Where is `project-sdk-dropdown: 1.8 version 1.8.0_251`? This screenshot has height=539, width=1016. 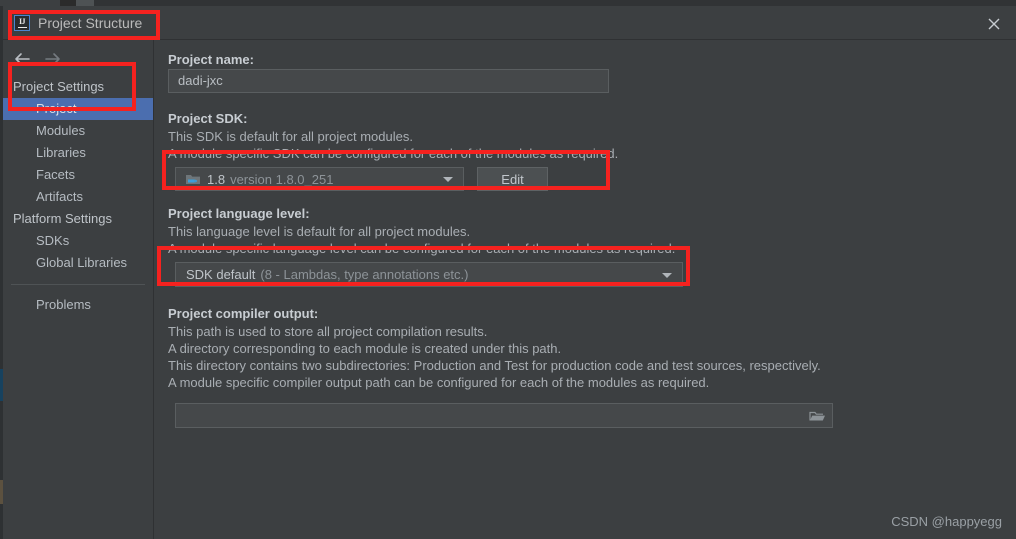 project-sdk-dropdown: 1.8 version 1.8.0_251 is located at coordinates (319, 179).